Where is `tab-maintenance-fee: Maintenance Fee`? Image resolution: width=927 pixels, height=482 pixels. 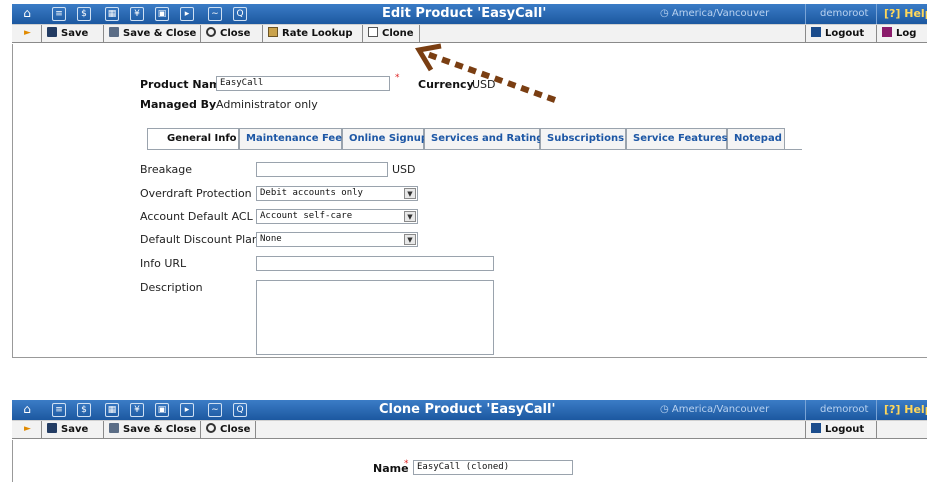 tab-maintenance-fee: Maintenance Fee is located at coordinates (290, 139).